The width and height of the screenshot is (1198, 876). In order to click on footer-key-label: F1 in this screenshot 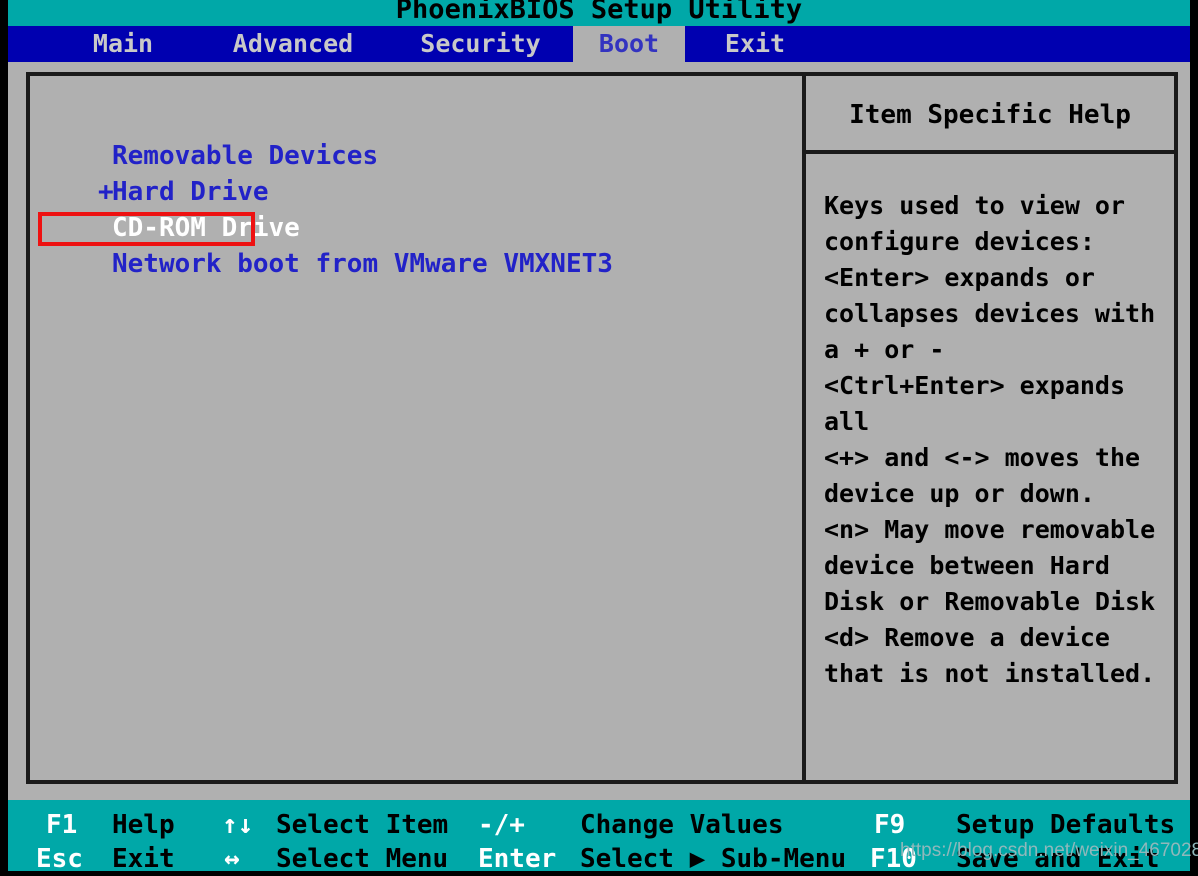, I will do `click(61, 825)`.